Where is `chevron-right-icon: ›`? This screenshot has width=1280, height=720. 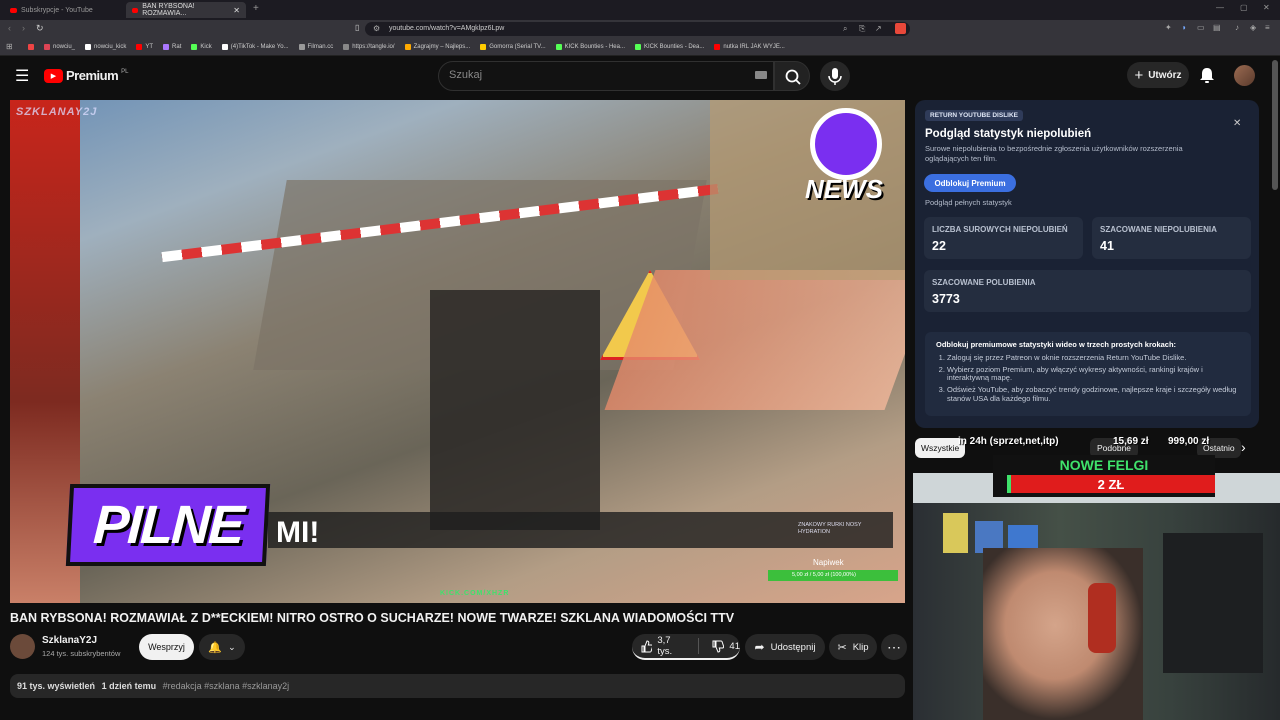
chevron-right-icon: › is located at coordinates (1243, 447).